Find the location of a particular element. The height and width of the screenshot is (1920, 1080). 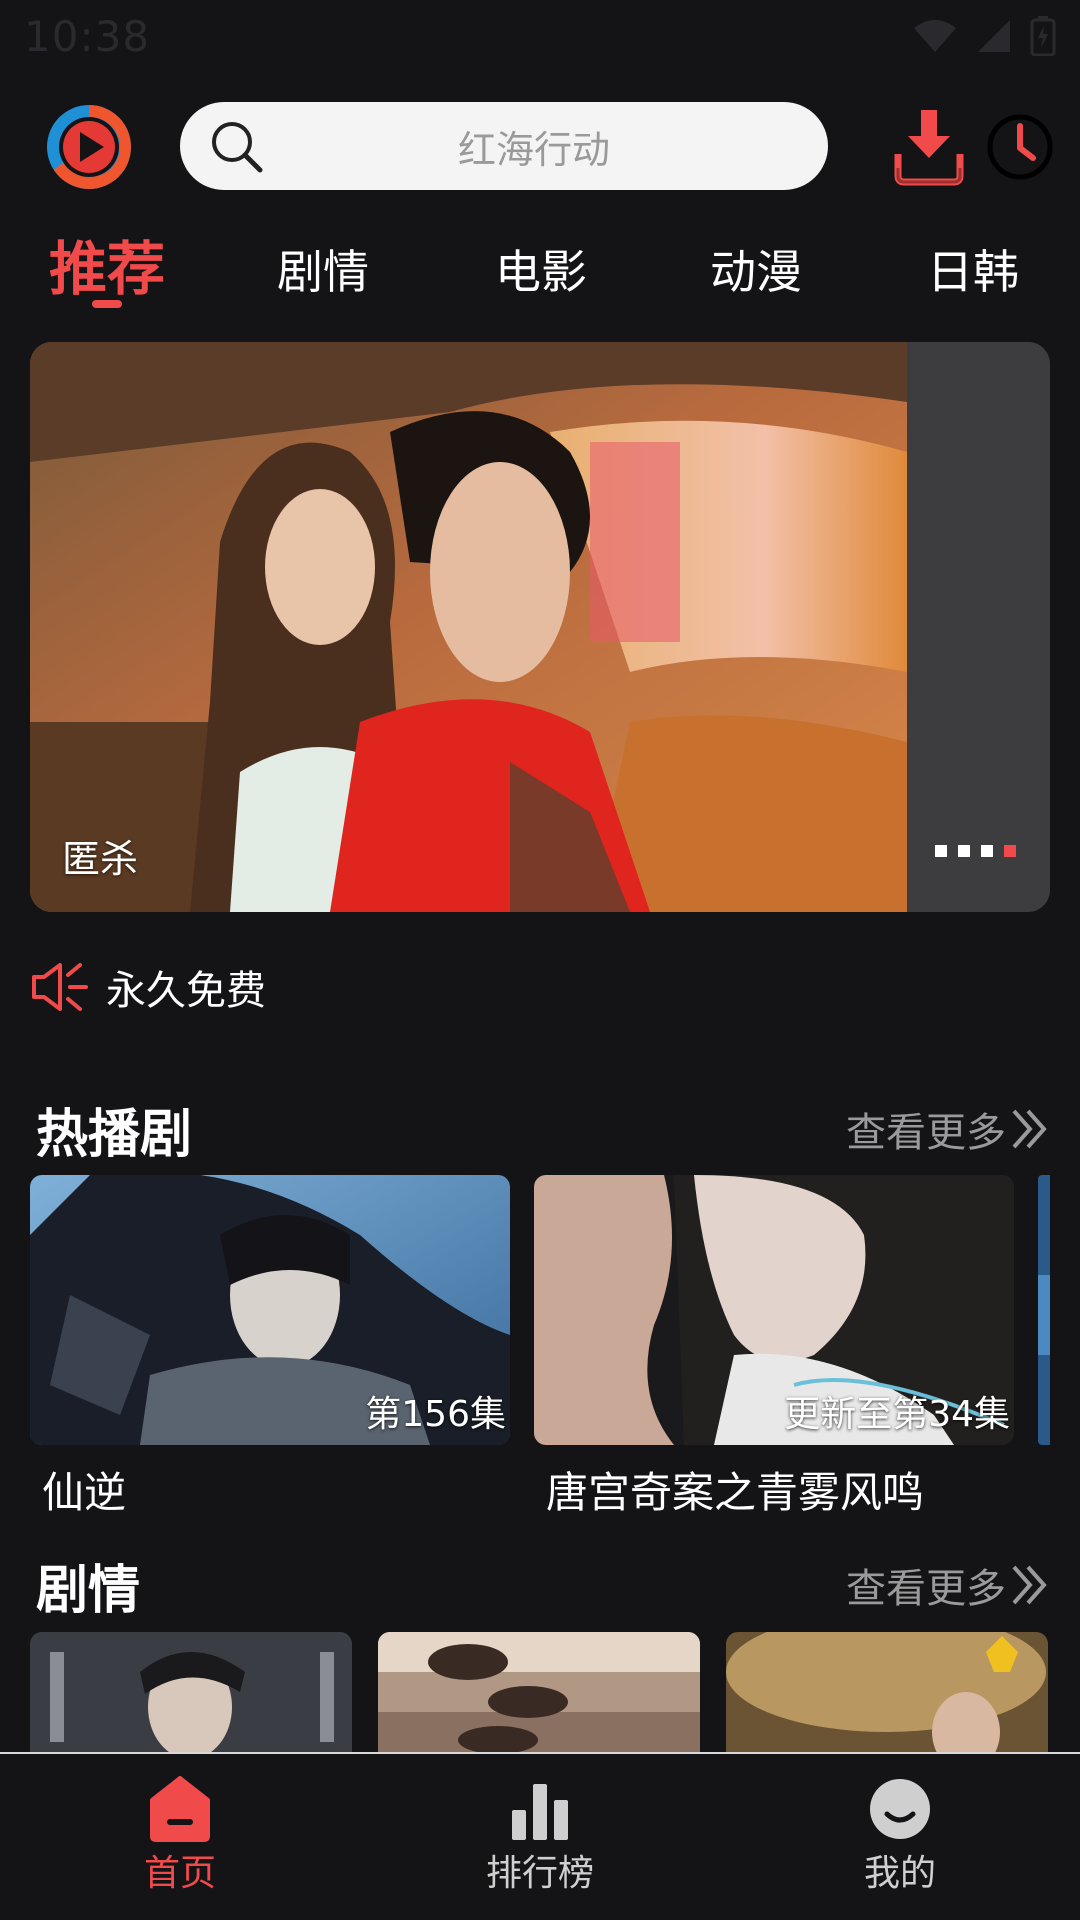

section-title: 热播剧 is located at coordinates (114, 1135).